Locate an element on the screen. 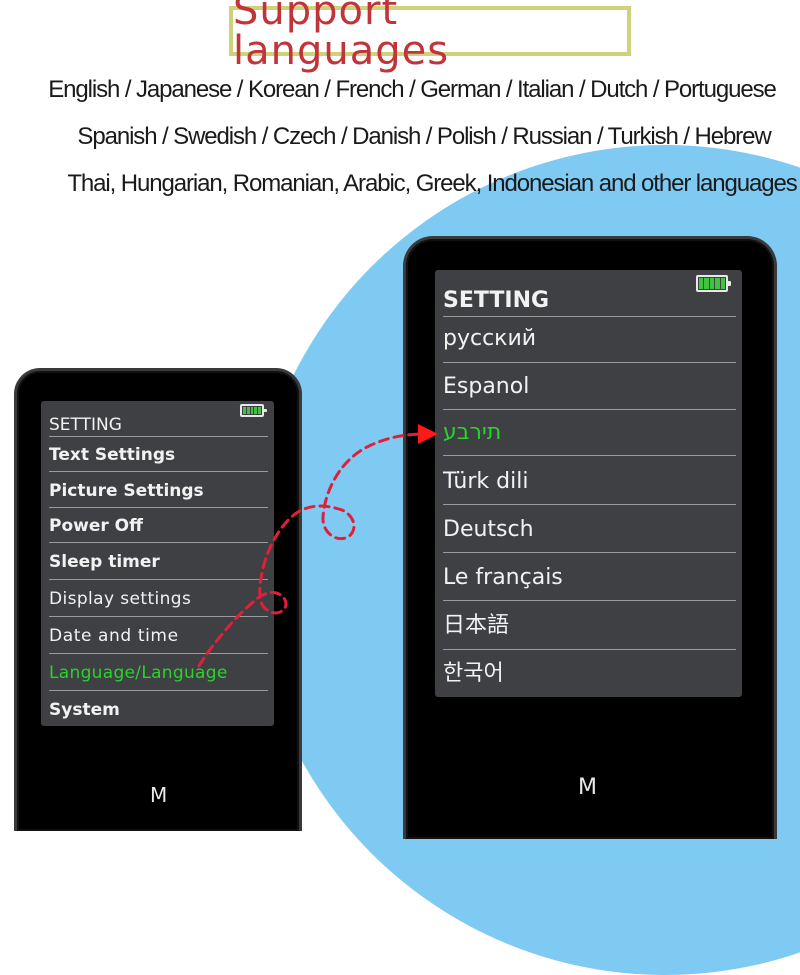  language-option-turkish: Türk dili is located at coordinates (589, 480).